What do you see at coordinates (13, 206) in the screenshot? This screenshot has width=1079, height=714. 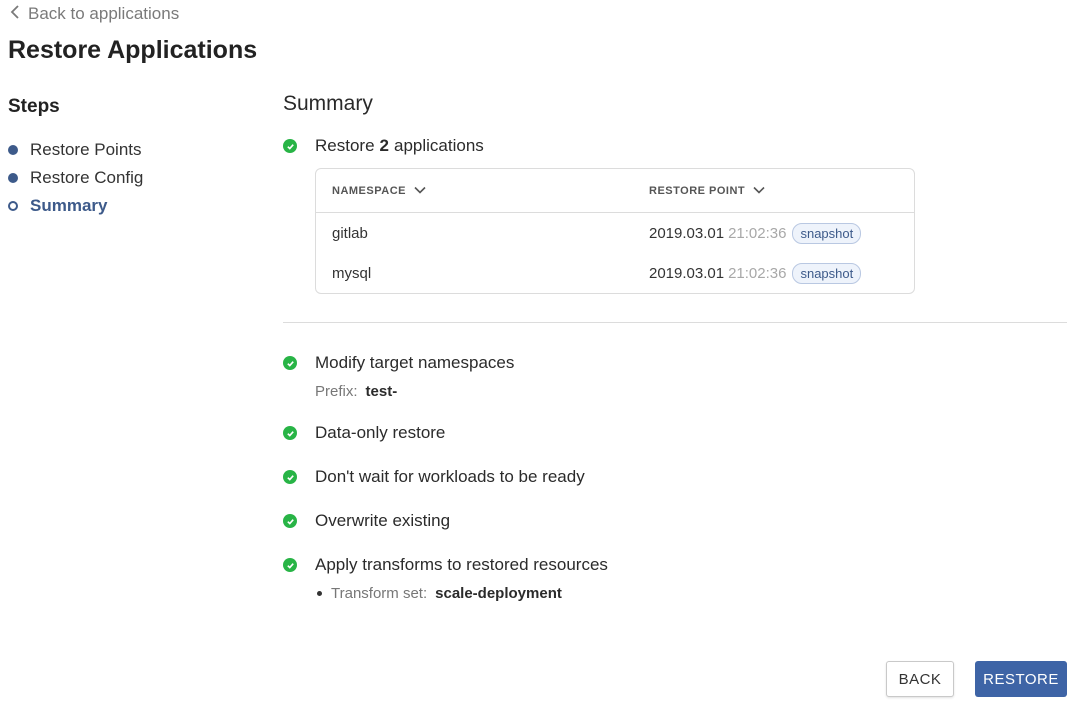 I see `step-current-dot-icon` at bounding box center [13, 206].